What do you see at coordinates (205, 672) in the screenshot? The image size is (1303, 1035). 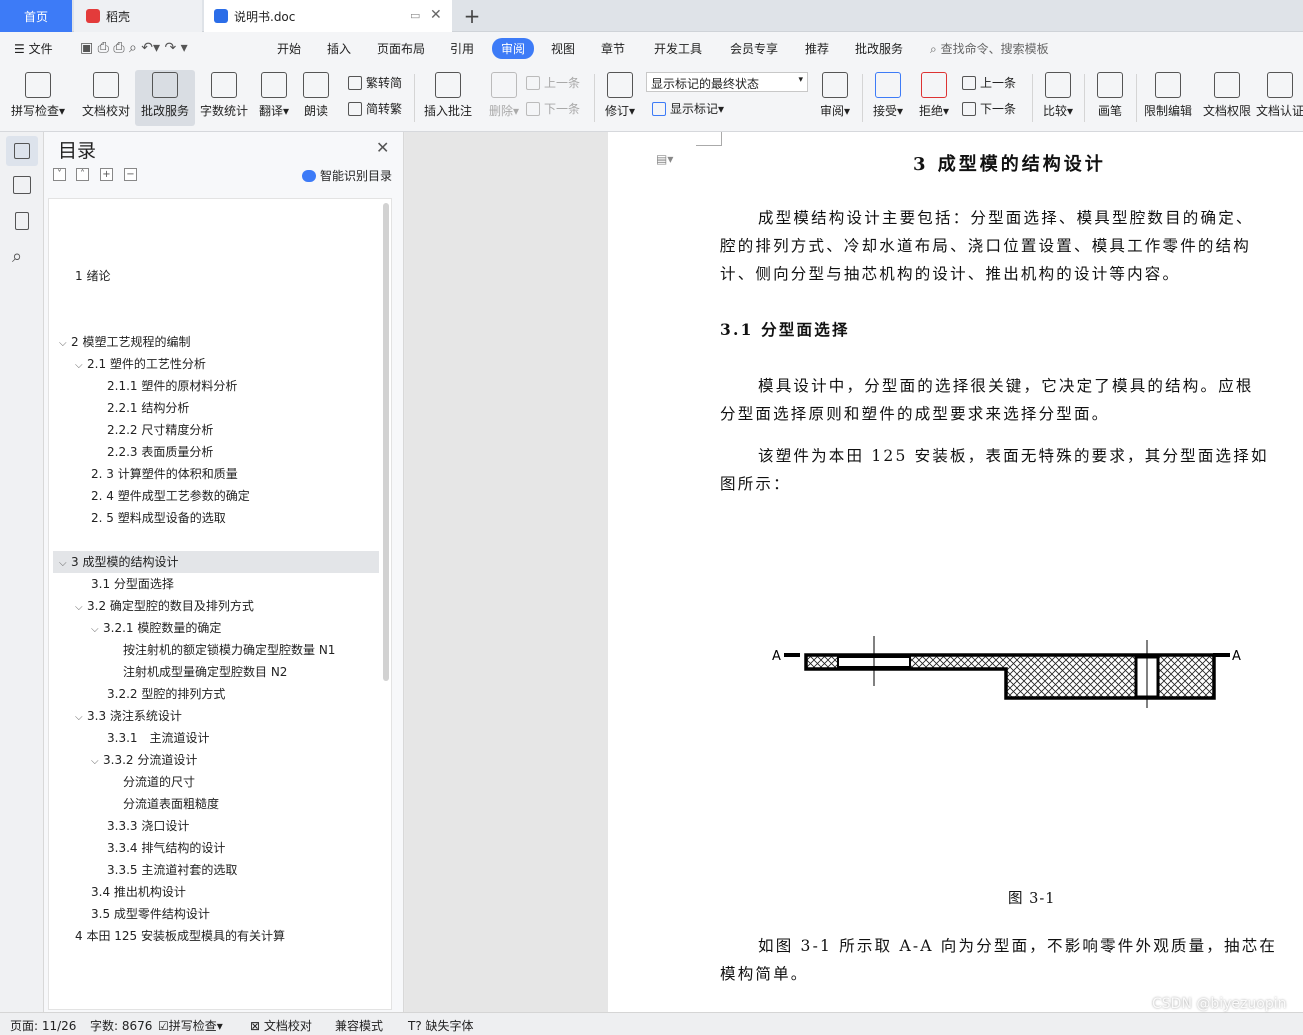 I see `toc-item: 注射机成型量确定型腔数目 N2` at bounding box center [205, 672].